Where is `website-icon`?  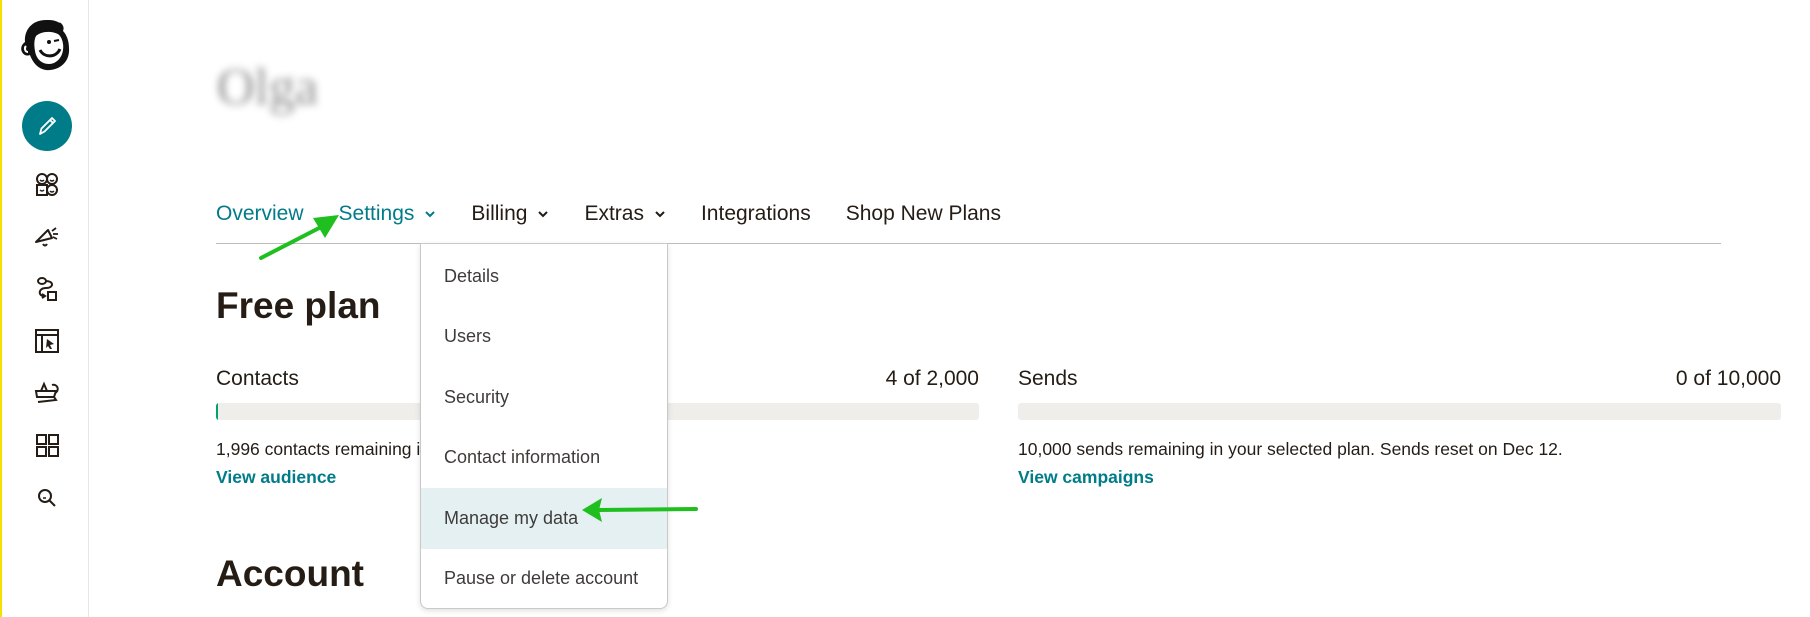 website-icon is located at coordinates (47, 341).